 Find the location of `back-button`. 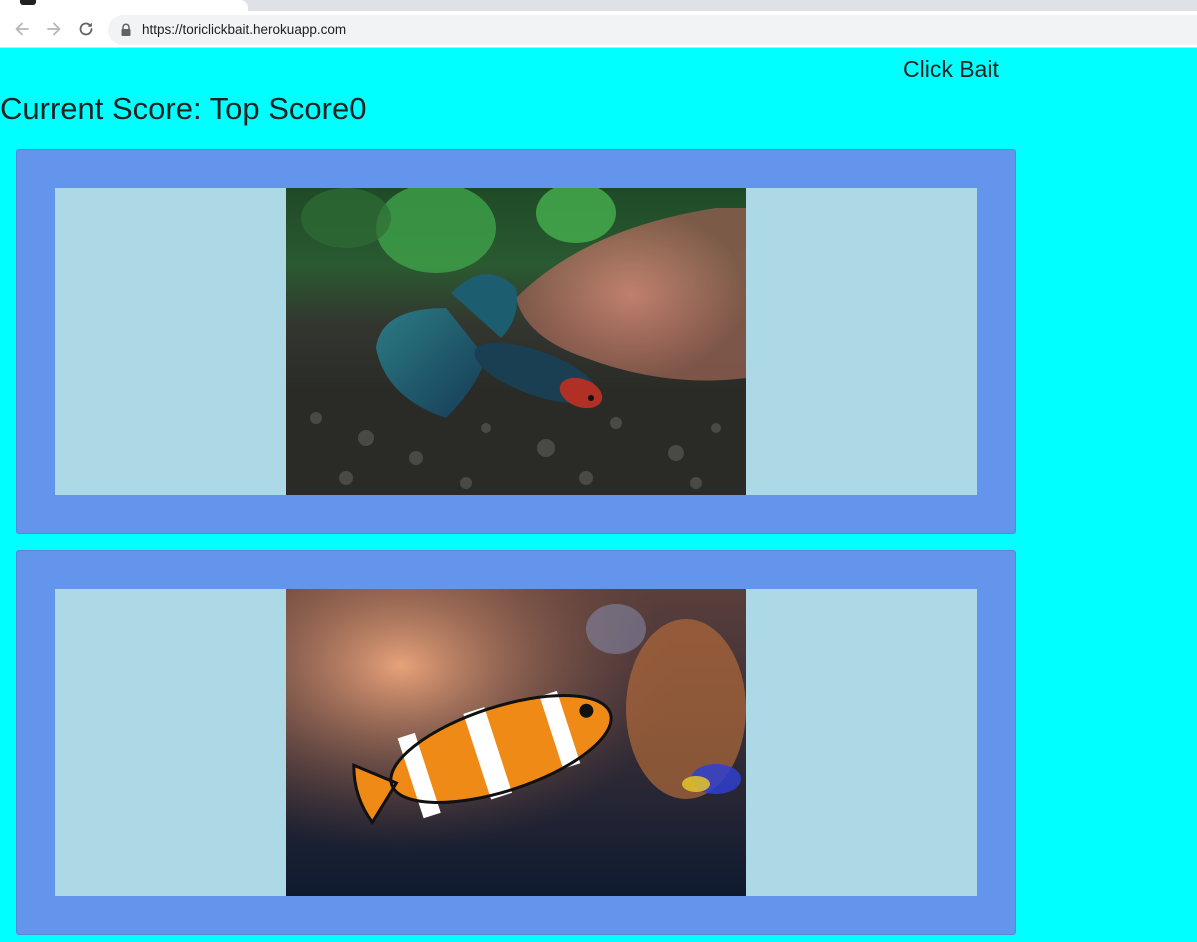

back-button is located at coordinates (22, 29).